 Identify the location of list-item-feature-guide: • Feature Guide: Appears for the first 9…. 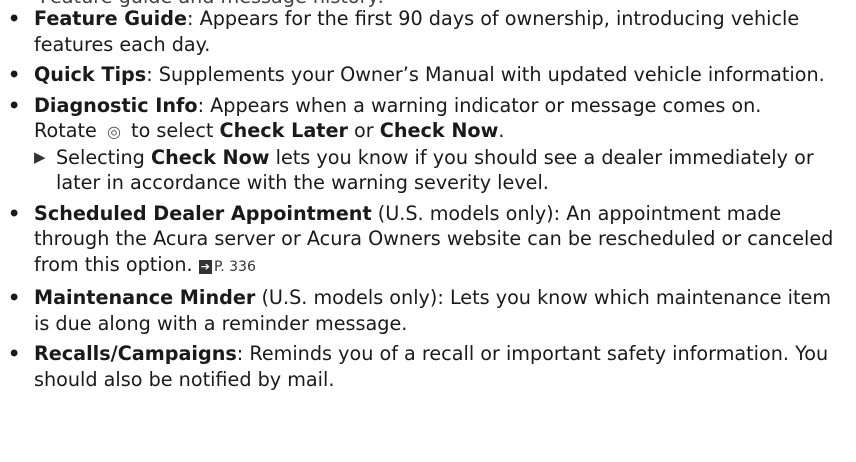
(428, 31).